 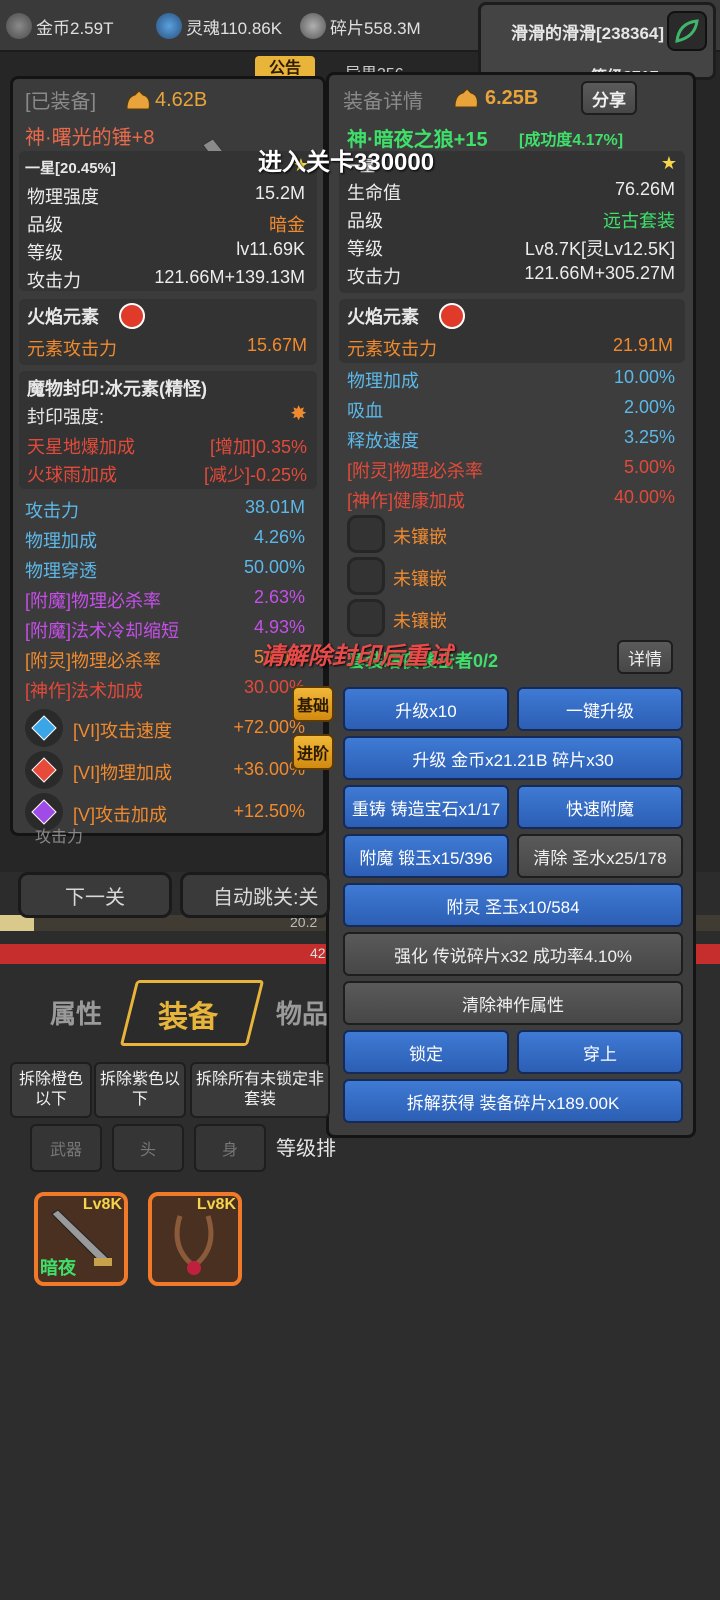 What do you see at coordinates (313, 752) in the screenshot?
I see `tab-advanced: 进阶` at bounding box center [313, 752].